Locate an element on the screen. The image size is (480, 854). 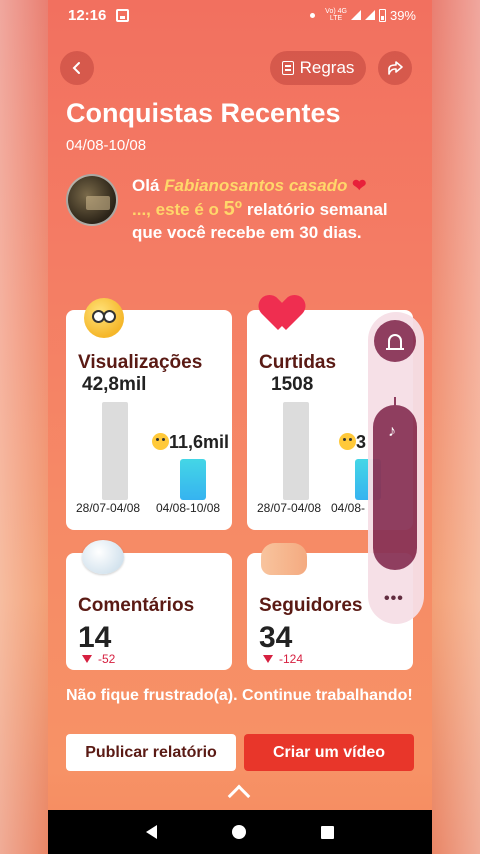
likes-current-value: 3 is located at coordinates (352, 442).